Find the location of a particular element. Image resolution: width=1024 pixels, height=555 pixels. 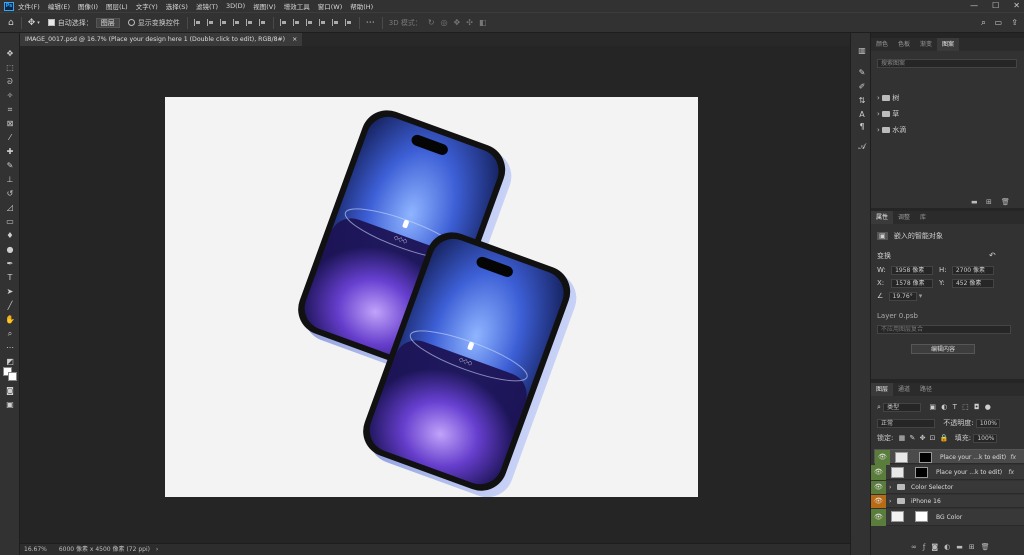

filter-adjustment-icon: ◐ is located at coordinates (944, 407).